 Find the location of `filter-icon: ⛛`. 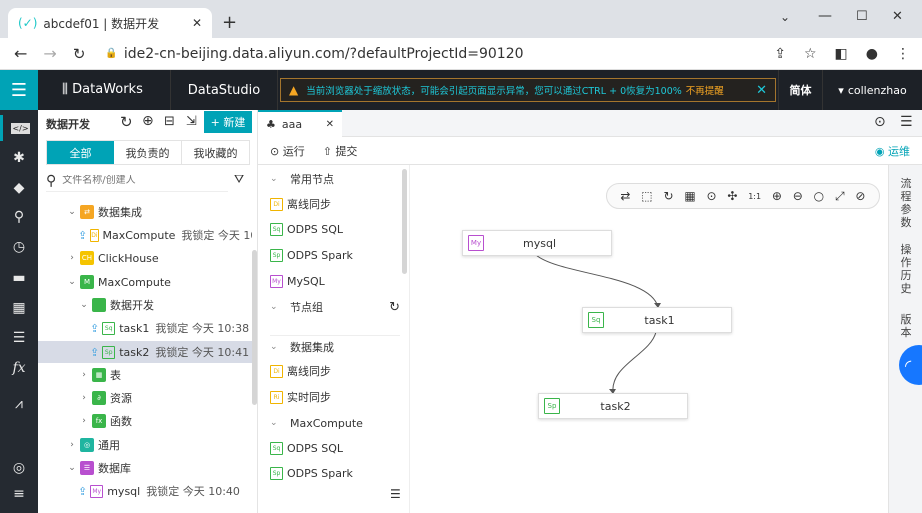

filter-icon: ⛛ is located at coordinates (239, 179).